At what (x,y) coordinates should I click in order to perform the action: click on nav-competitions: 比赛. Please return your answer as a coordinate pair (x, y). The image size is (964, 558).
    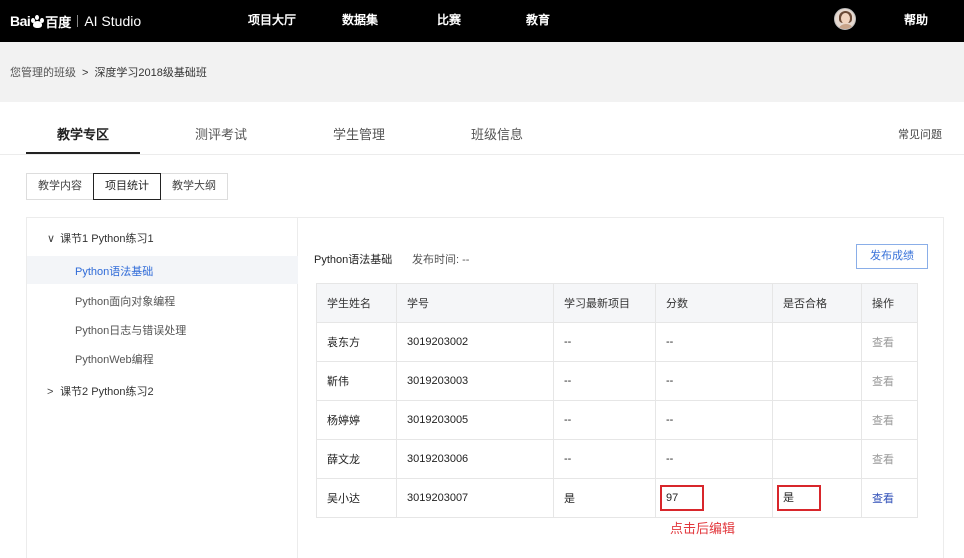
    Looking at the image, I should click on (449, 19).